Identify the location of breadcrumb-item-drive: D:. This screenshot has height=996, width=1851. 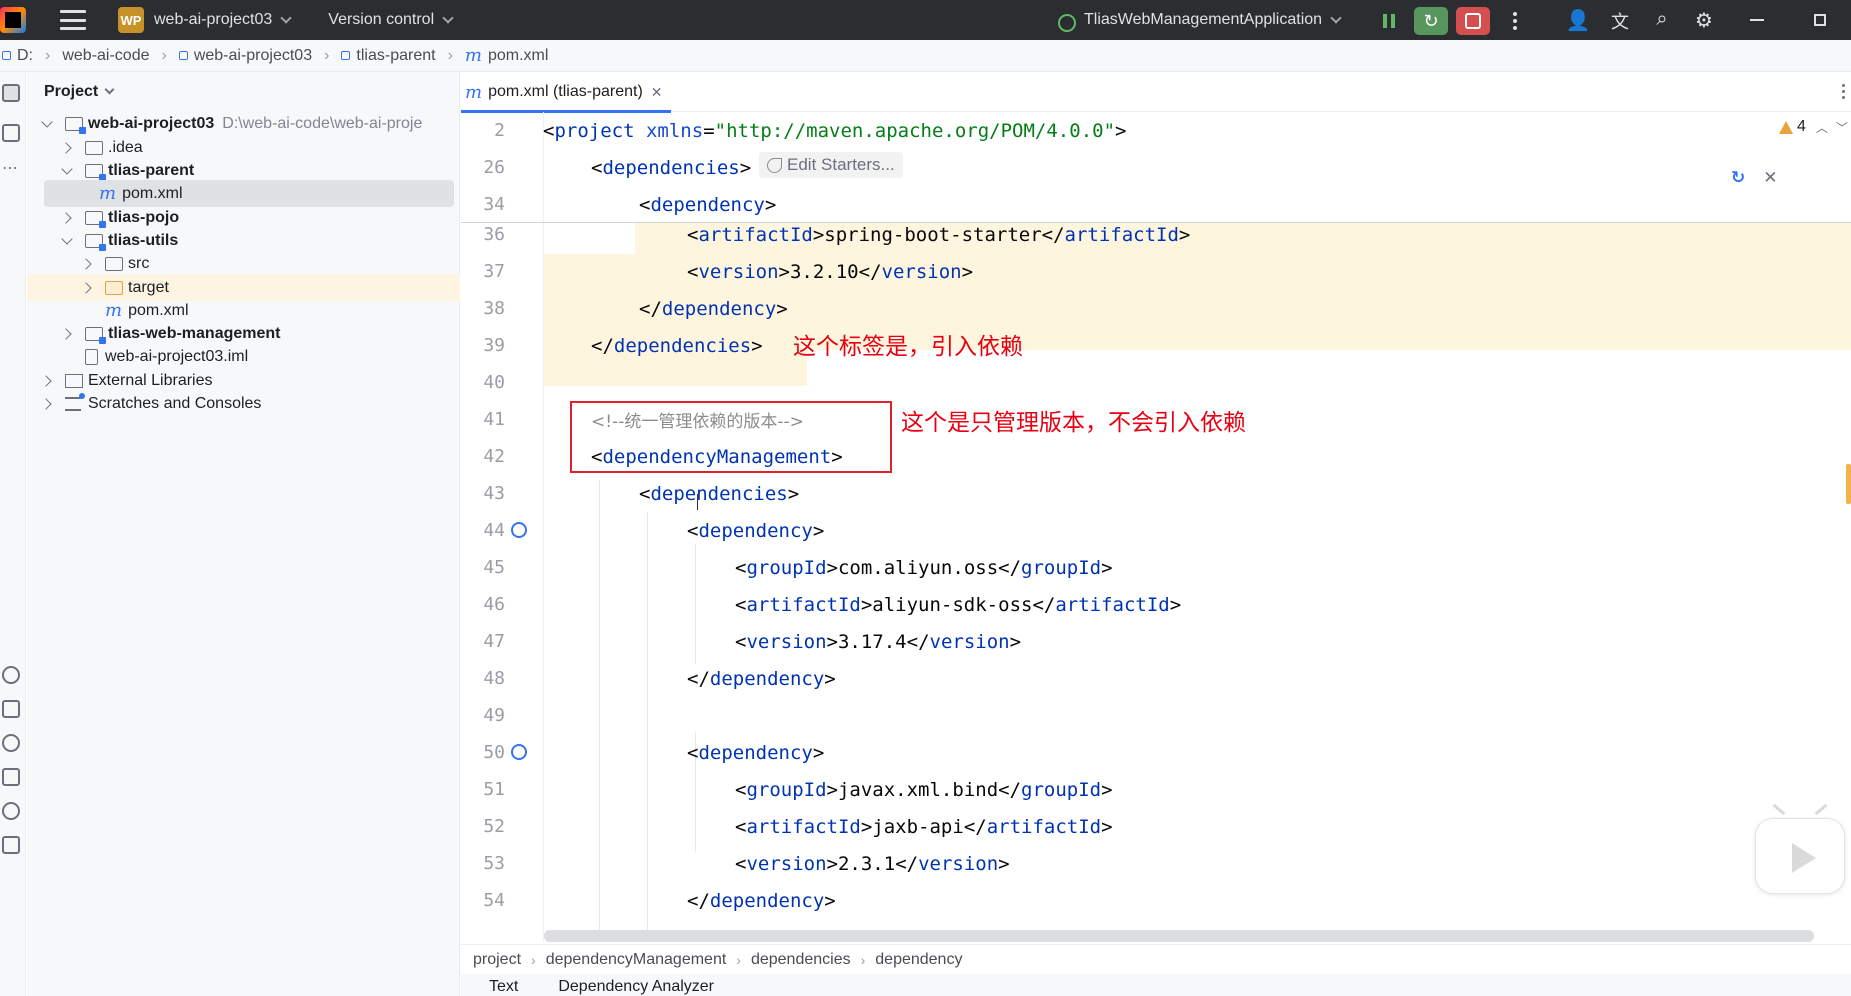
(25, 56).